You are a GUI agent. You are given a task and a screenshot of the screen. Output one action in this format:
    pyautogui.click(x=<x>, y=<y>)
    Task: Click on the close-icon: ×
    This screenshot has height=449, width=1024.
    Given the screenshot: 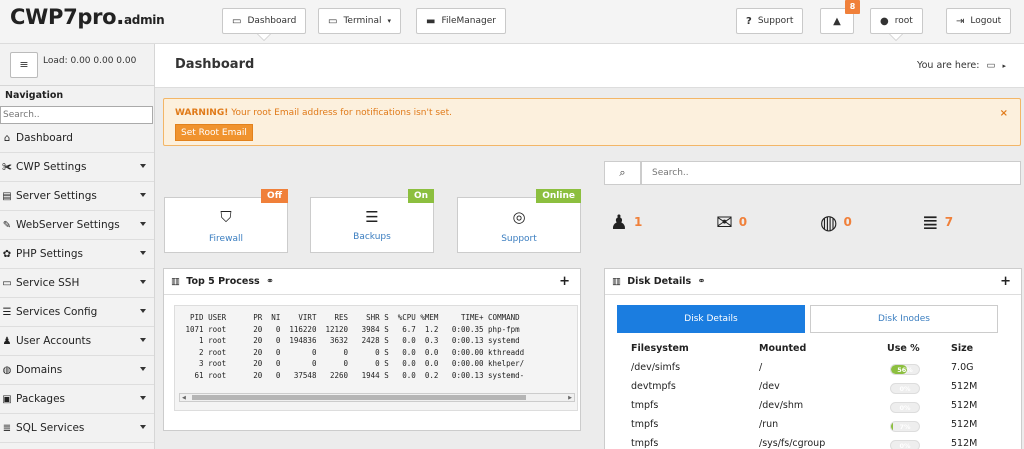 What is the action you would take?
    pyautogui.click(x=1004, y=113)
    